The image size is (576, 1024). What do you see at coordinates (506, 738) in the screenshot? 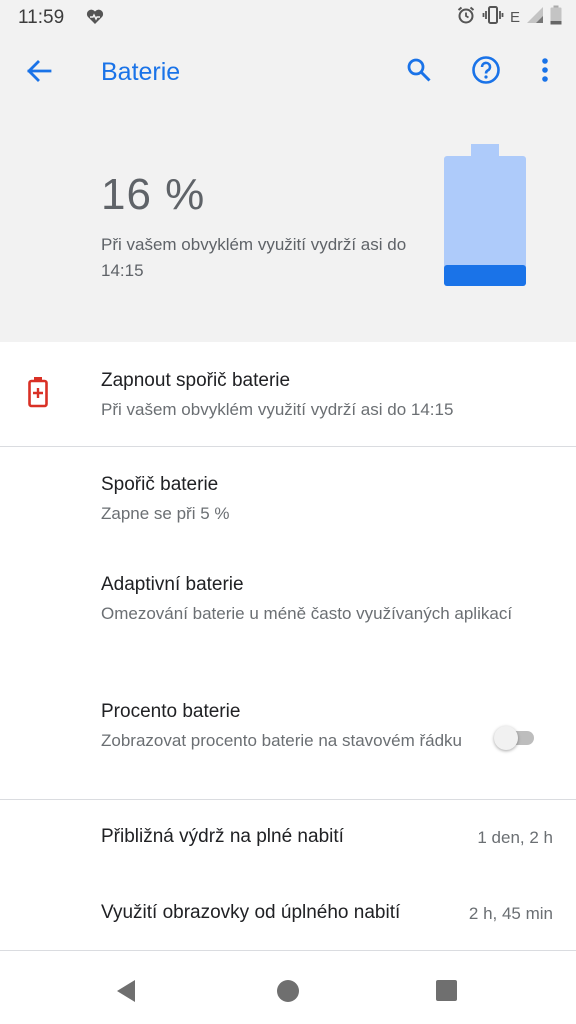
I see `toggle-thumb` at bounding box center [506, 738].